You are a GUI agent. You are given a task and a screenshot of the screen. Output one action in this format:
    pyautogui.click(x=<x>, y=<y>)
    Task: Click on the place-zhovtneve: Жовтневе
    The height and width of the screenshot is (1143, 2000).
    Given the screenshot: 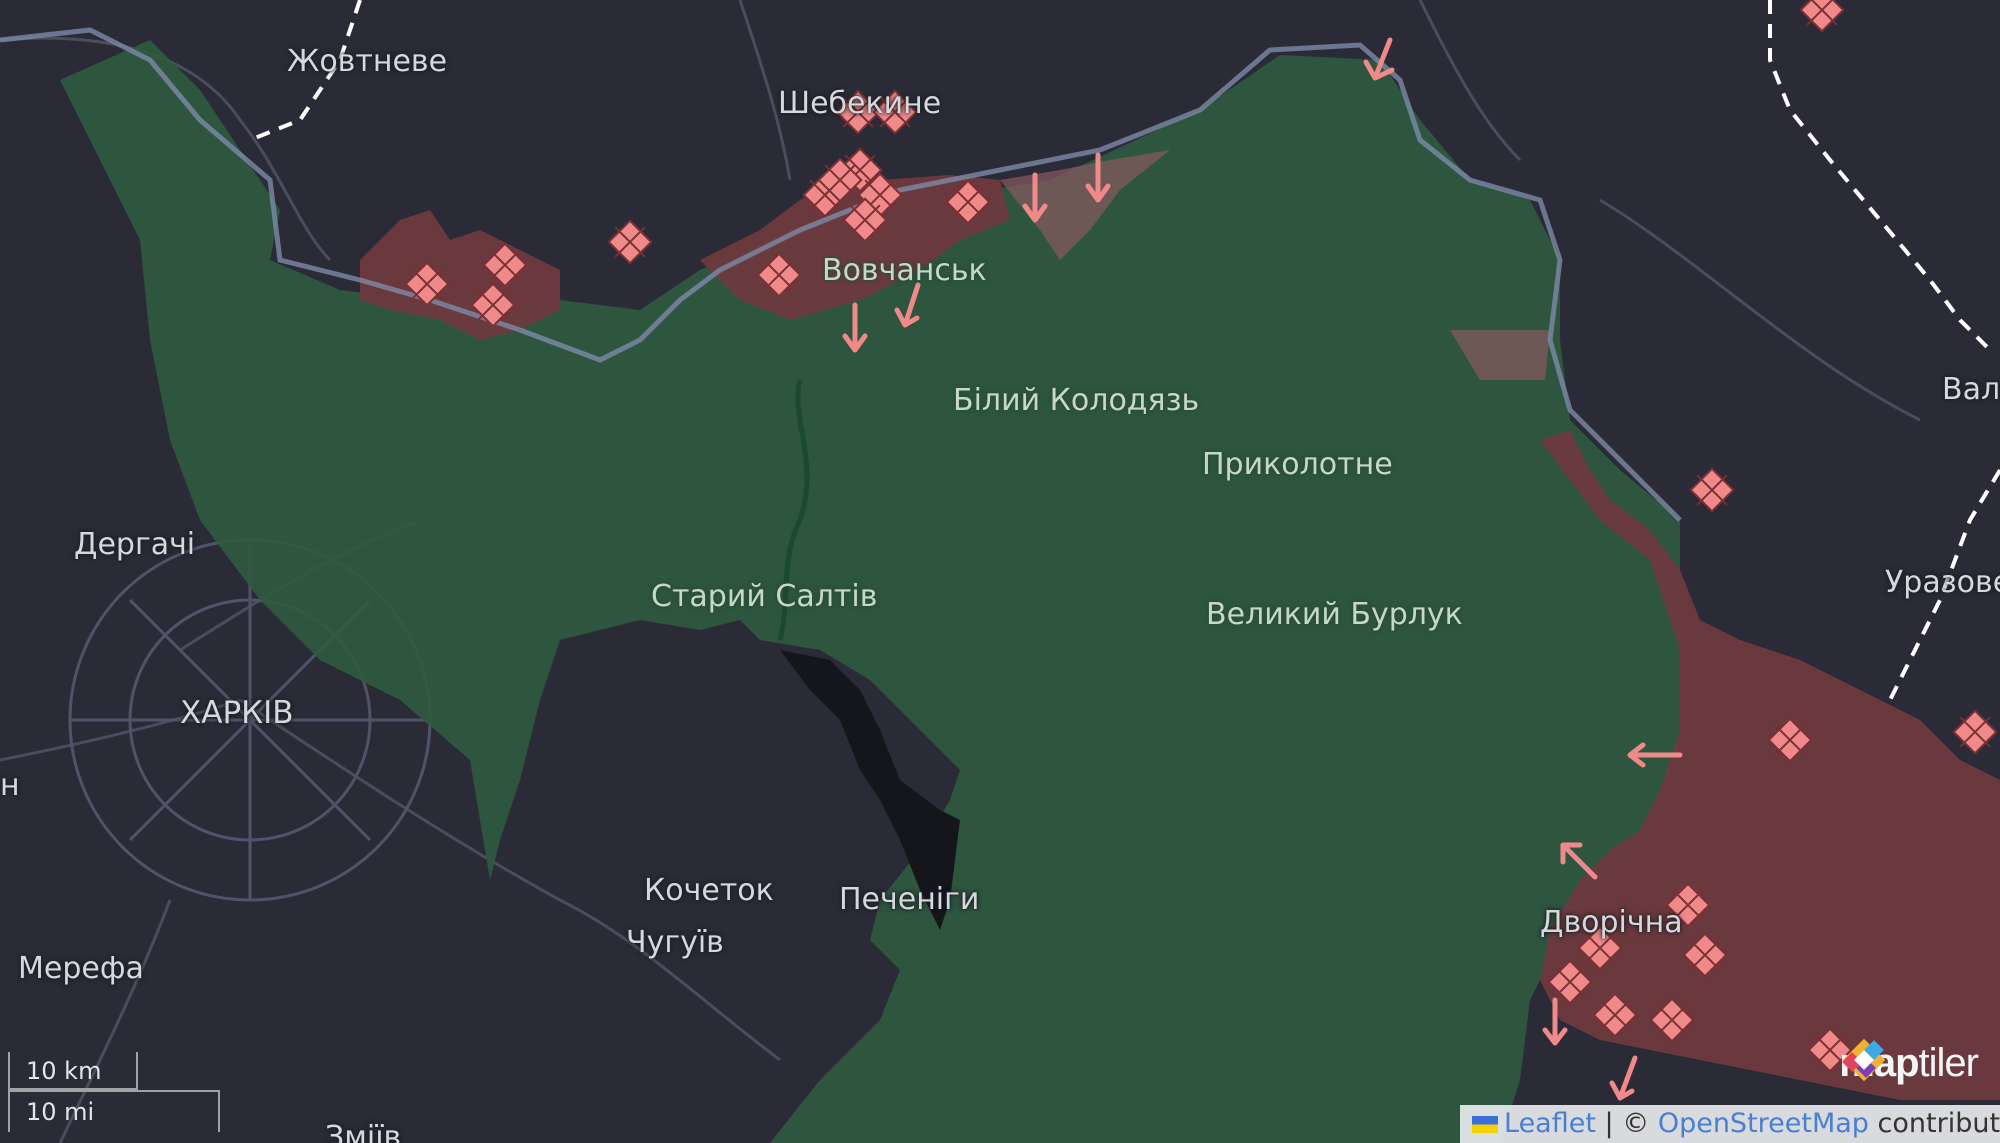 What is the action you would take?
    pyautogui.click(x=367, y=61)
    